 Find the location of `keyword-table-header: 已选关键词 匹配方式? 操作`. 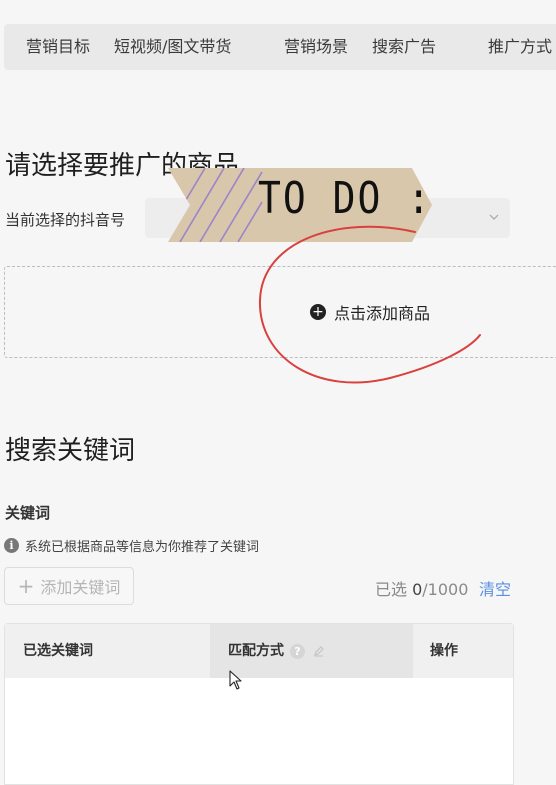

keyword-table-header: 已选关键词 匹配方式? 操作 is located at coordinates (259, 651).